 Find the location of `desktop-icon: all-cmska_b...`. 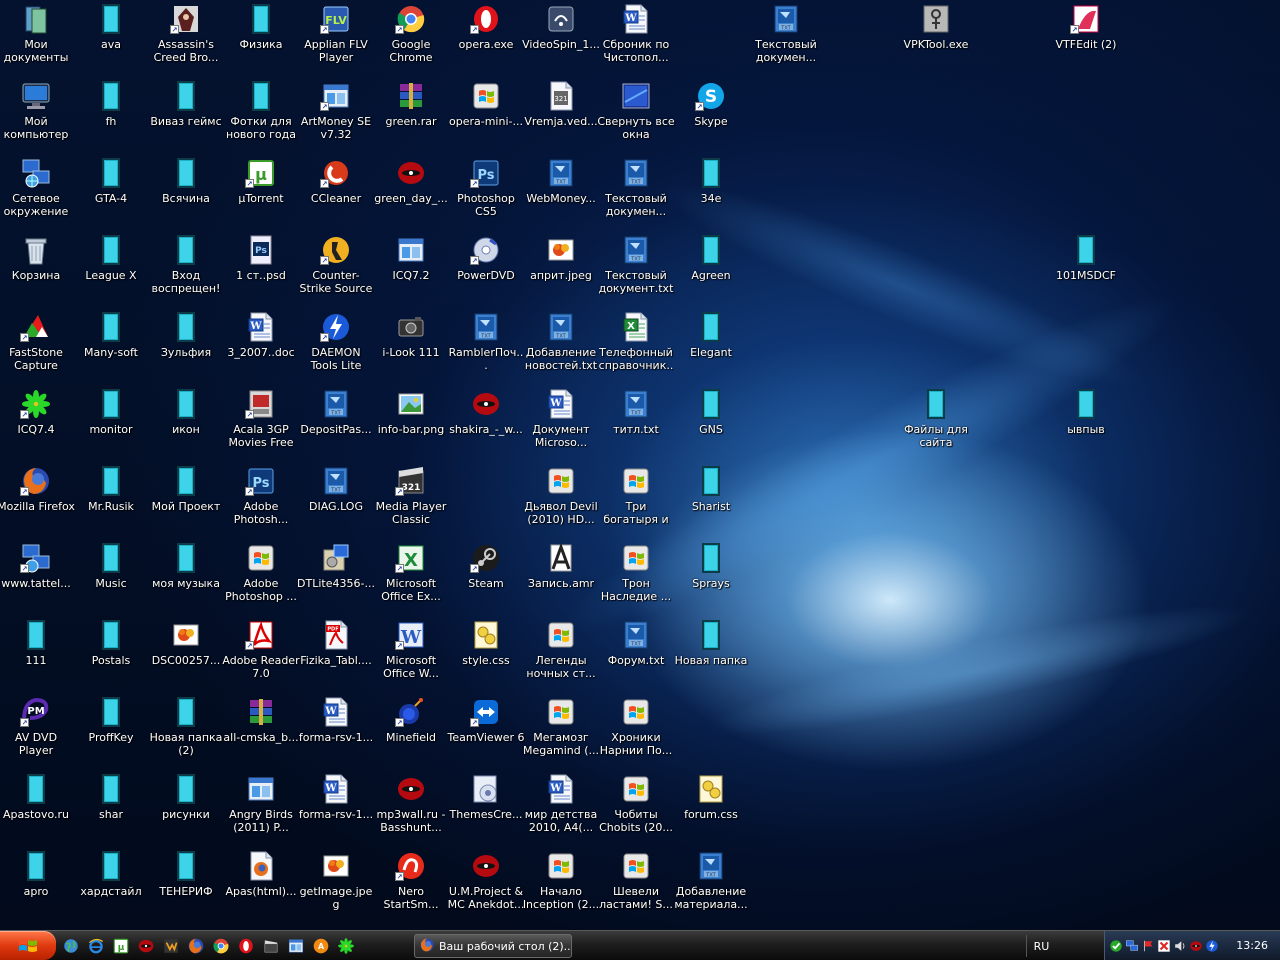

desktop-icon: all-cmska_b... is located at coordinates (261, 731).